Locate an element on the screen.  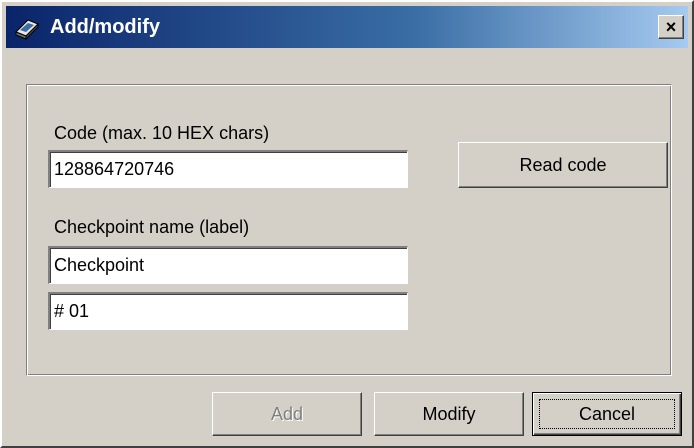
add-button: Add is located at coordinates (287, 414).